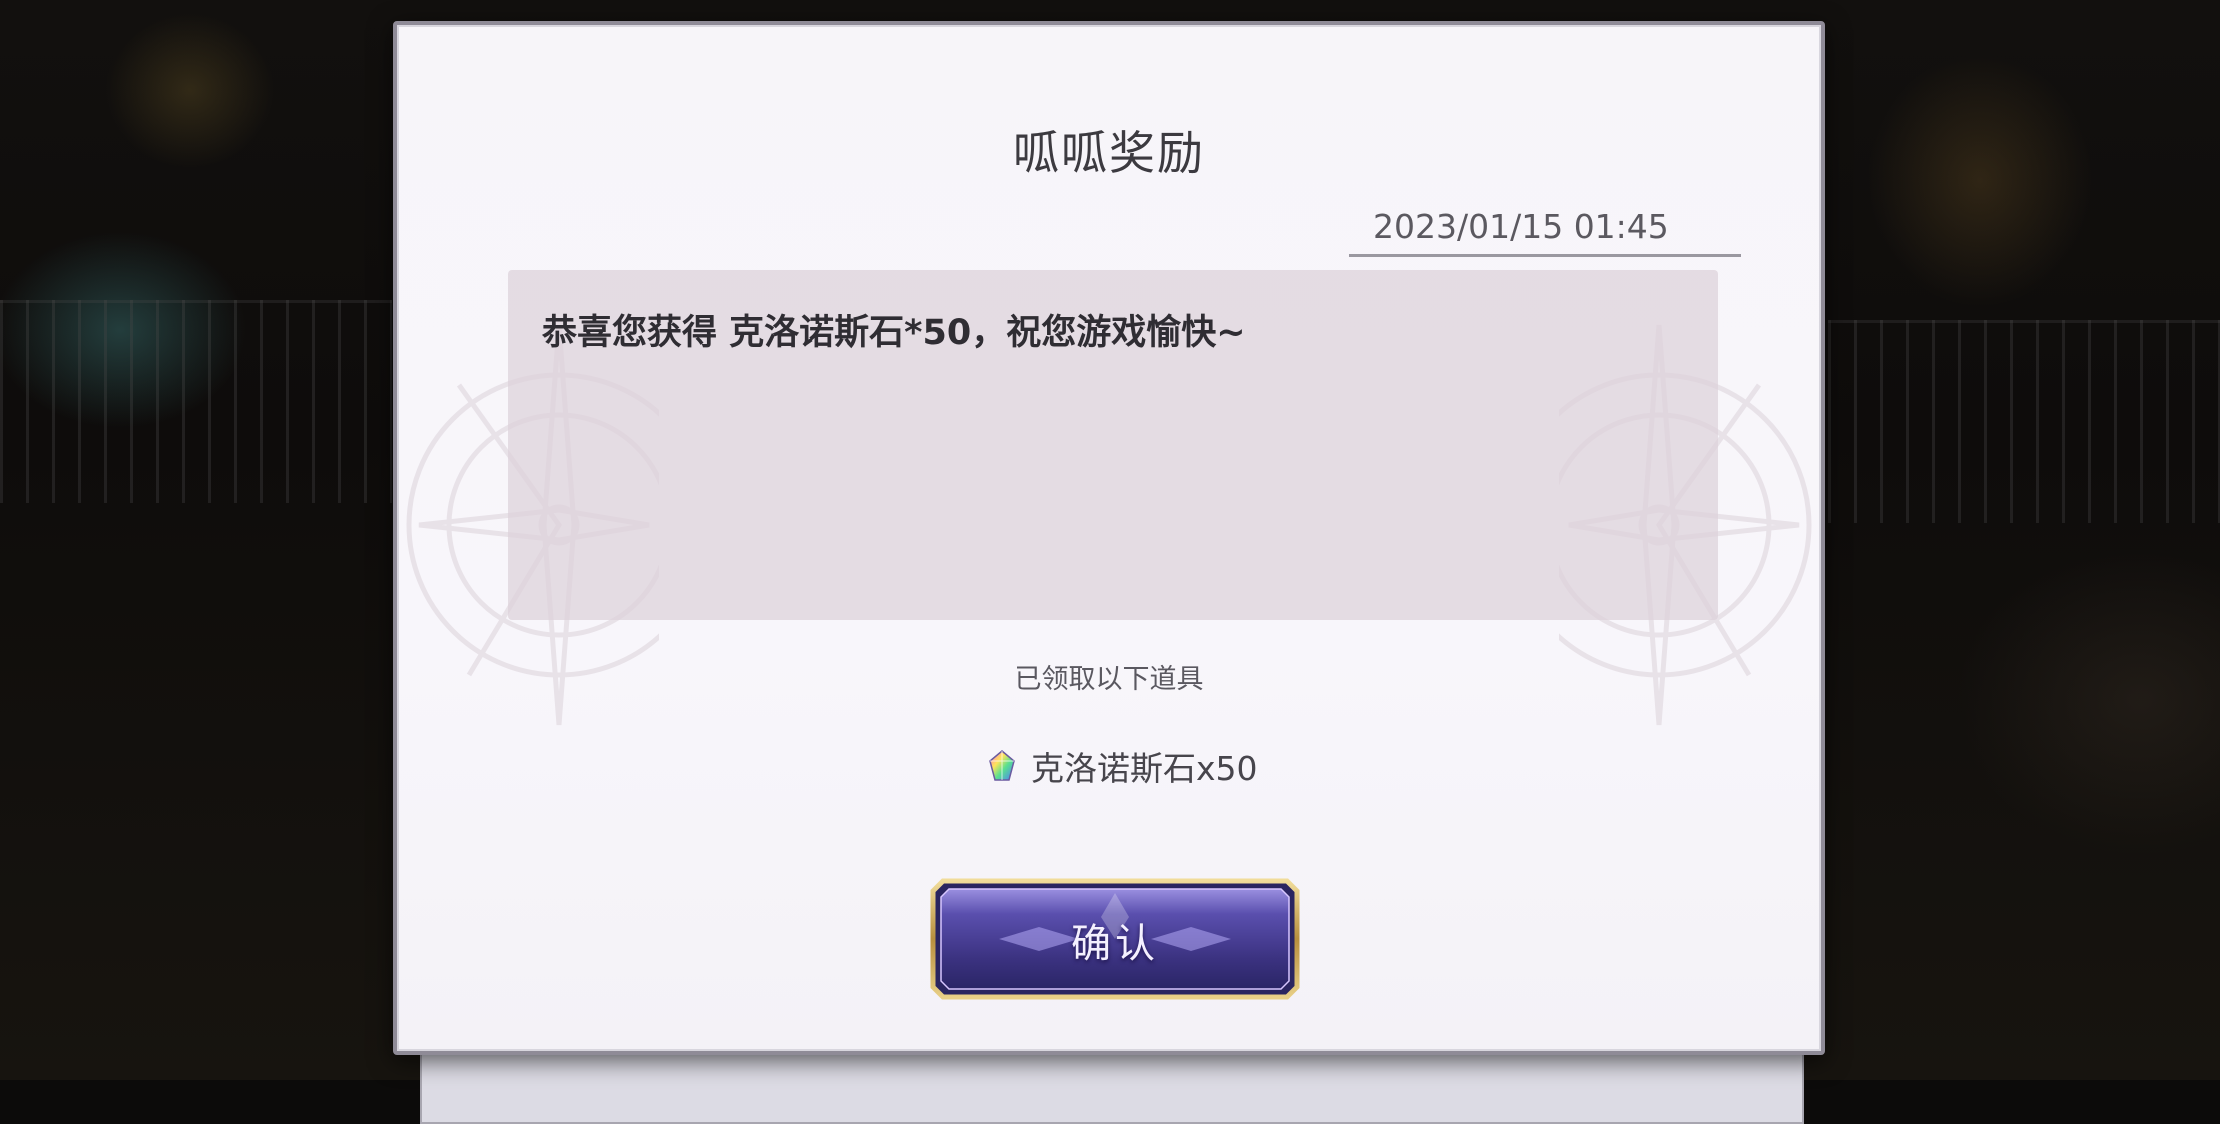  I want to click on confirm-button-label: 确认, so click(1115, 944).